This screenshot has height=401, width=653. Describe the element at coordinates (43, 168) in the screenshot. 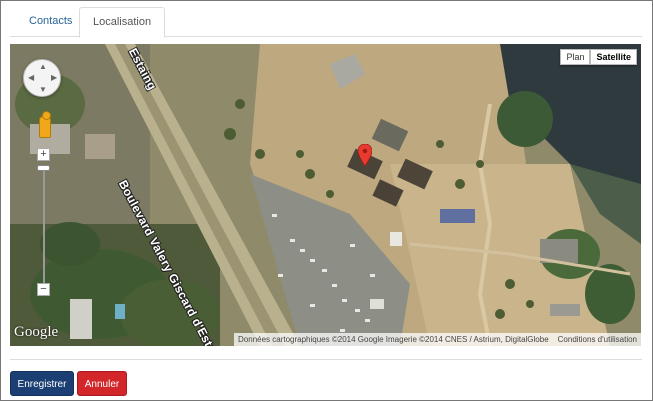

I see `zoom-slider-handle` at that location.